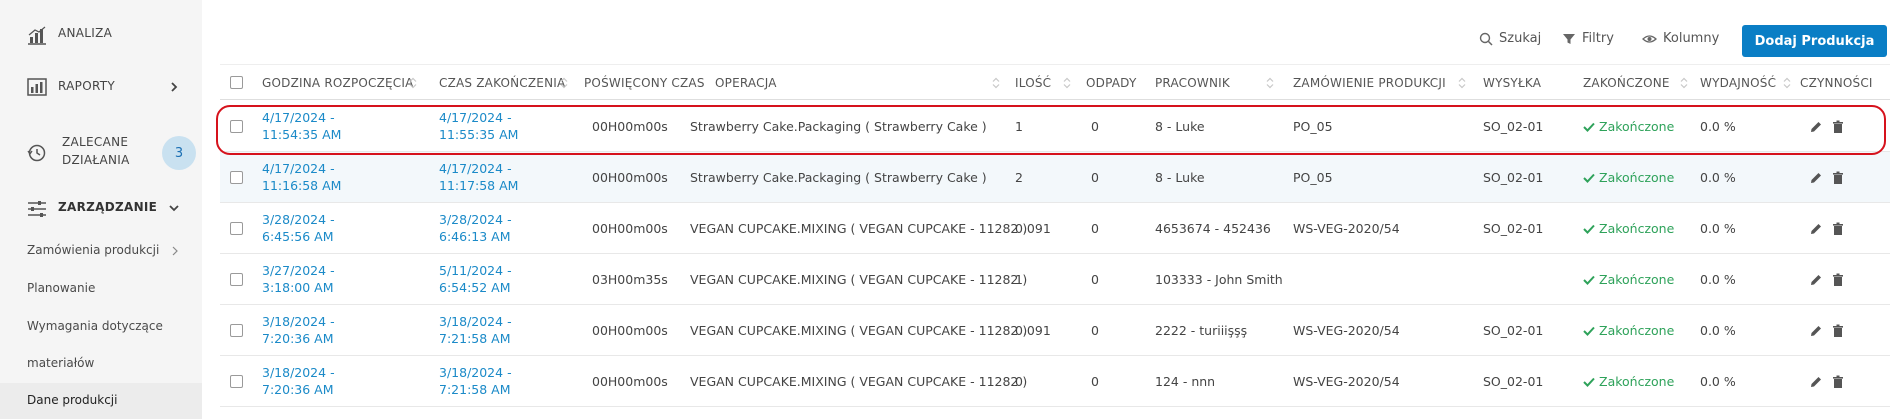 The width and height of the screenshot is (1902, 419). Describe the element at coordinates (101, 87) in the screenshot. I see `nav-item-raporty: RAPORTY` at that location.